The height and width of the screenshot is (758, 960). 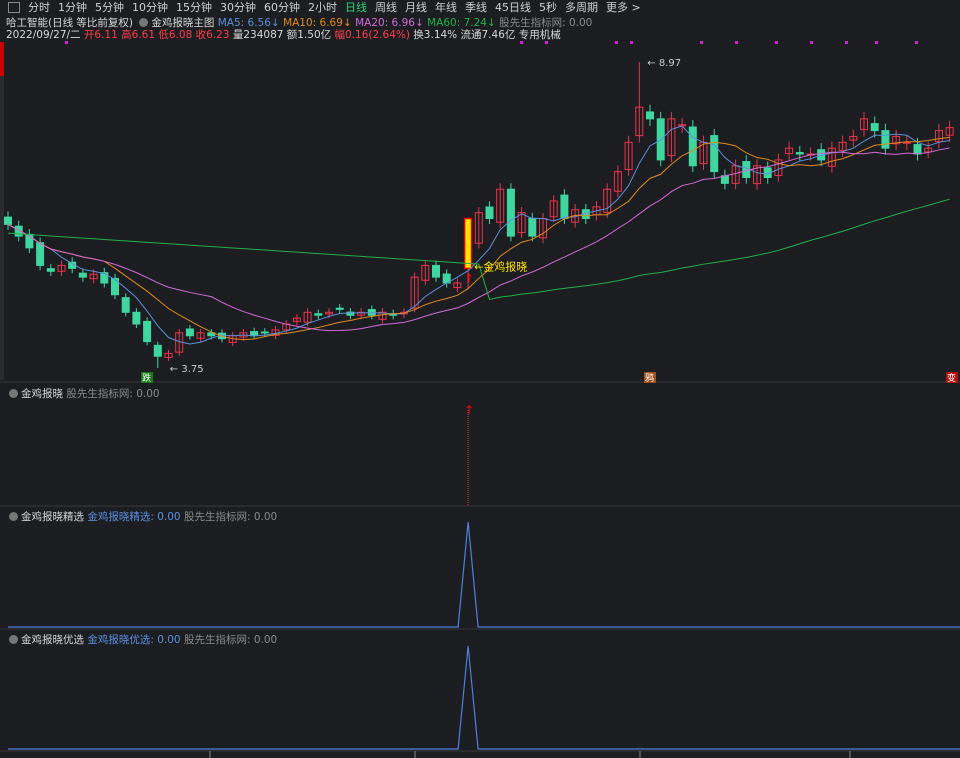 What do you see at coordinates (664, 63) in the screenshot?
I see `high-label: ← 8.97` at bounding box center [664, 63].